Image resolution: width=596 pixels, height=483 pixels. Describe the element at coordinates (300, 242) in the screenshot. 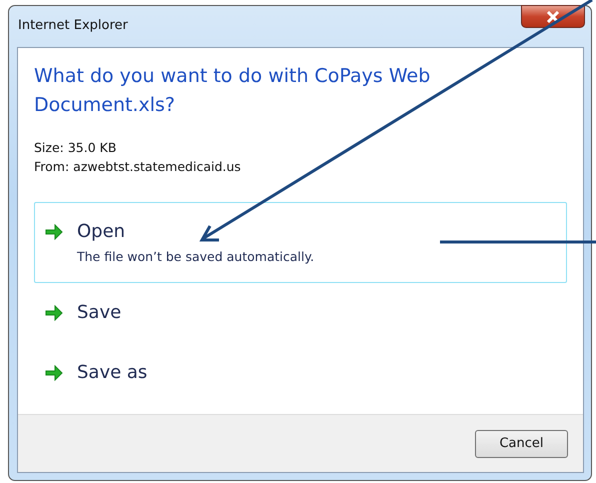

I see `option-button: Open The file won’t be saved automatically.` at that location.